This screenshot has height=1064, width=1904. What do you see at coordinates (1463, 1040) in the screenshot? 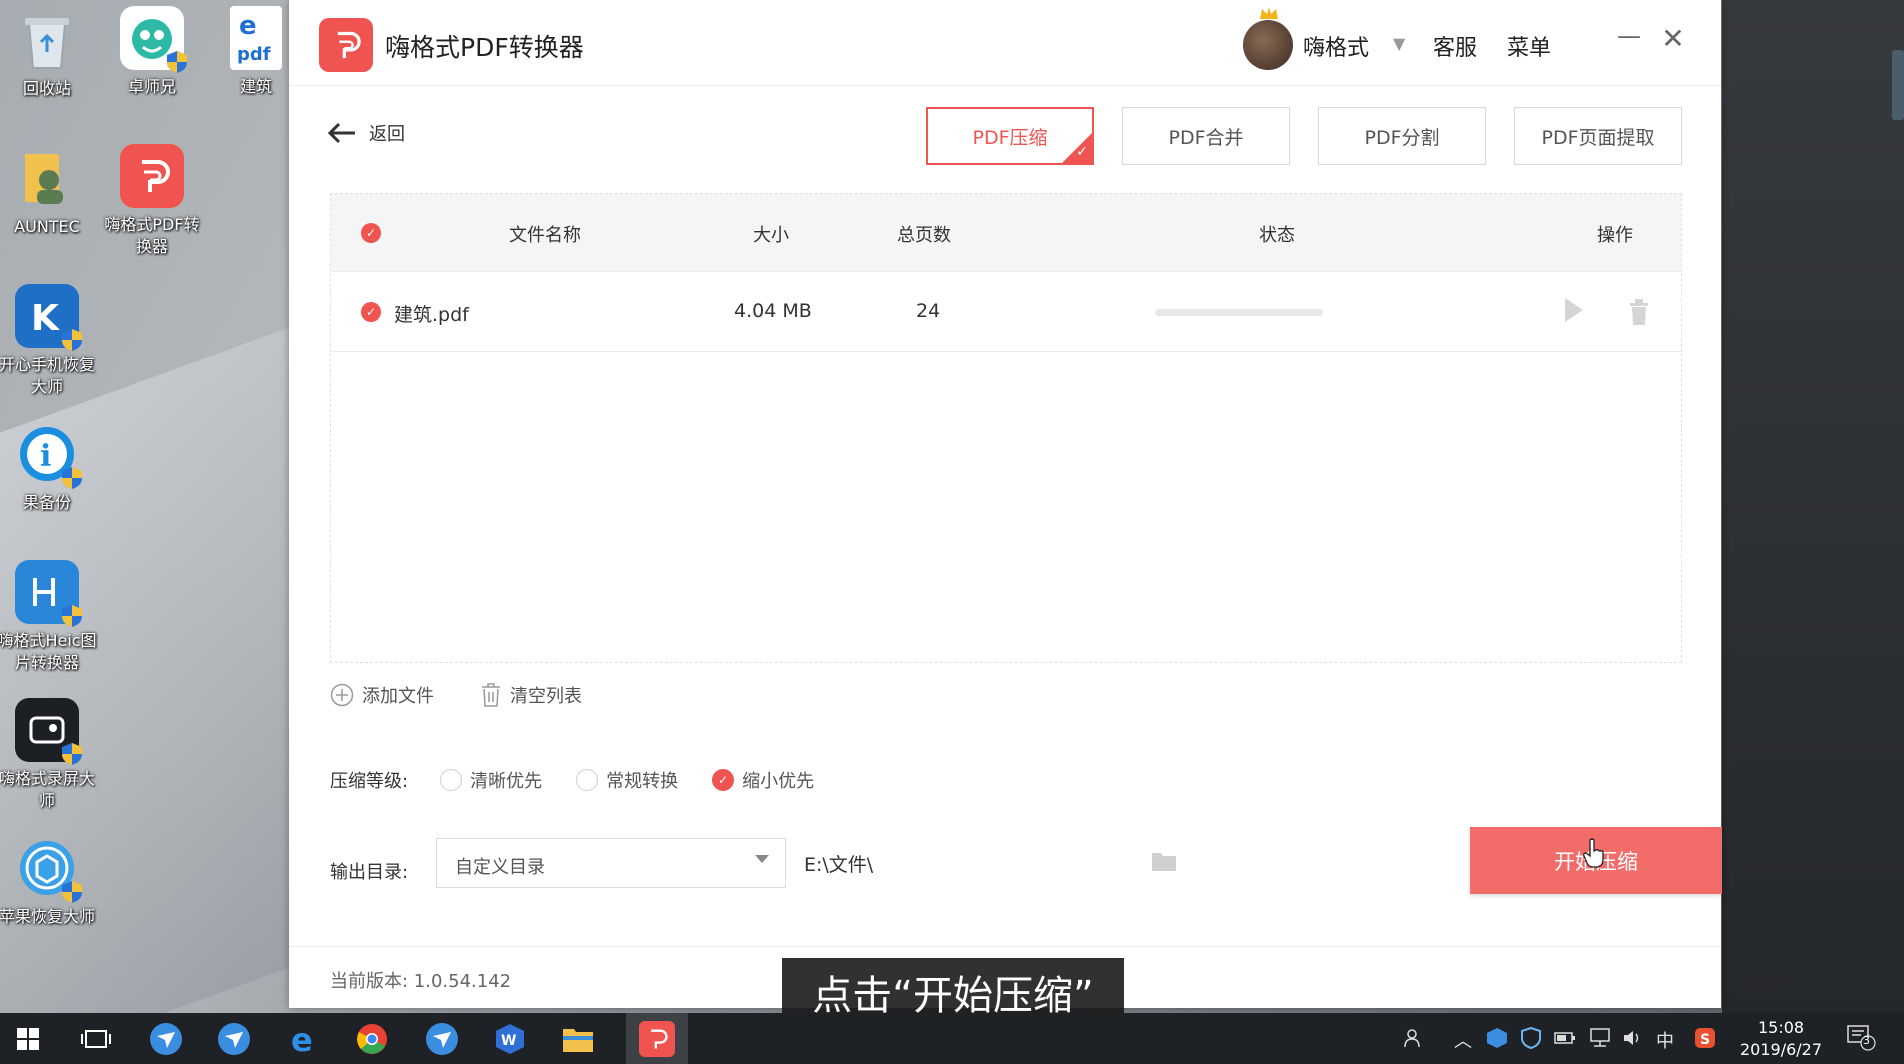
I see `chevron-up-icon: ︿` at bounding box center [1463, 1040].